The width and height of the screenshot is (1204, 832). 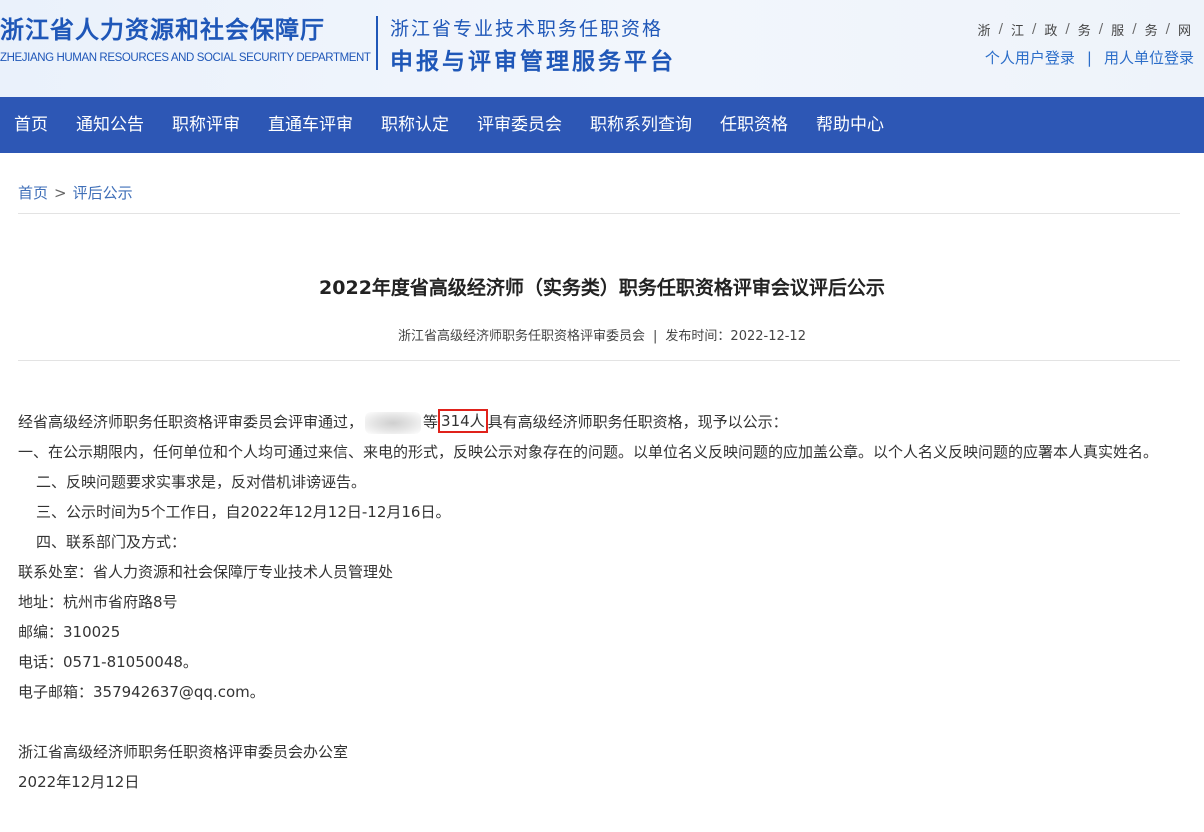 What do you see at coordinates (69, 632) in the screenshot?
I see `contact-postcode: 邮编：310025` at bounding box center [69, 632].